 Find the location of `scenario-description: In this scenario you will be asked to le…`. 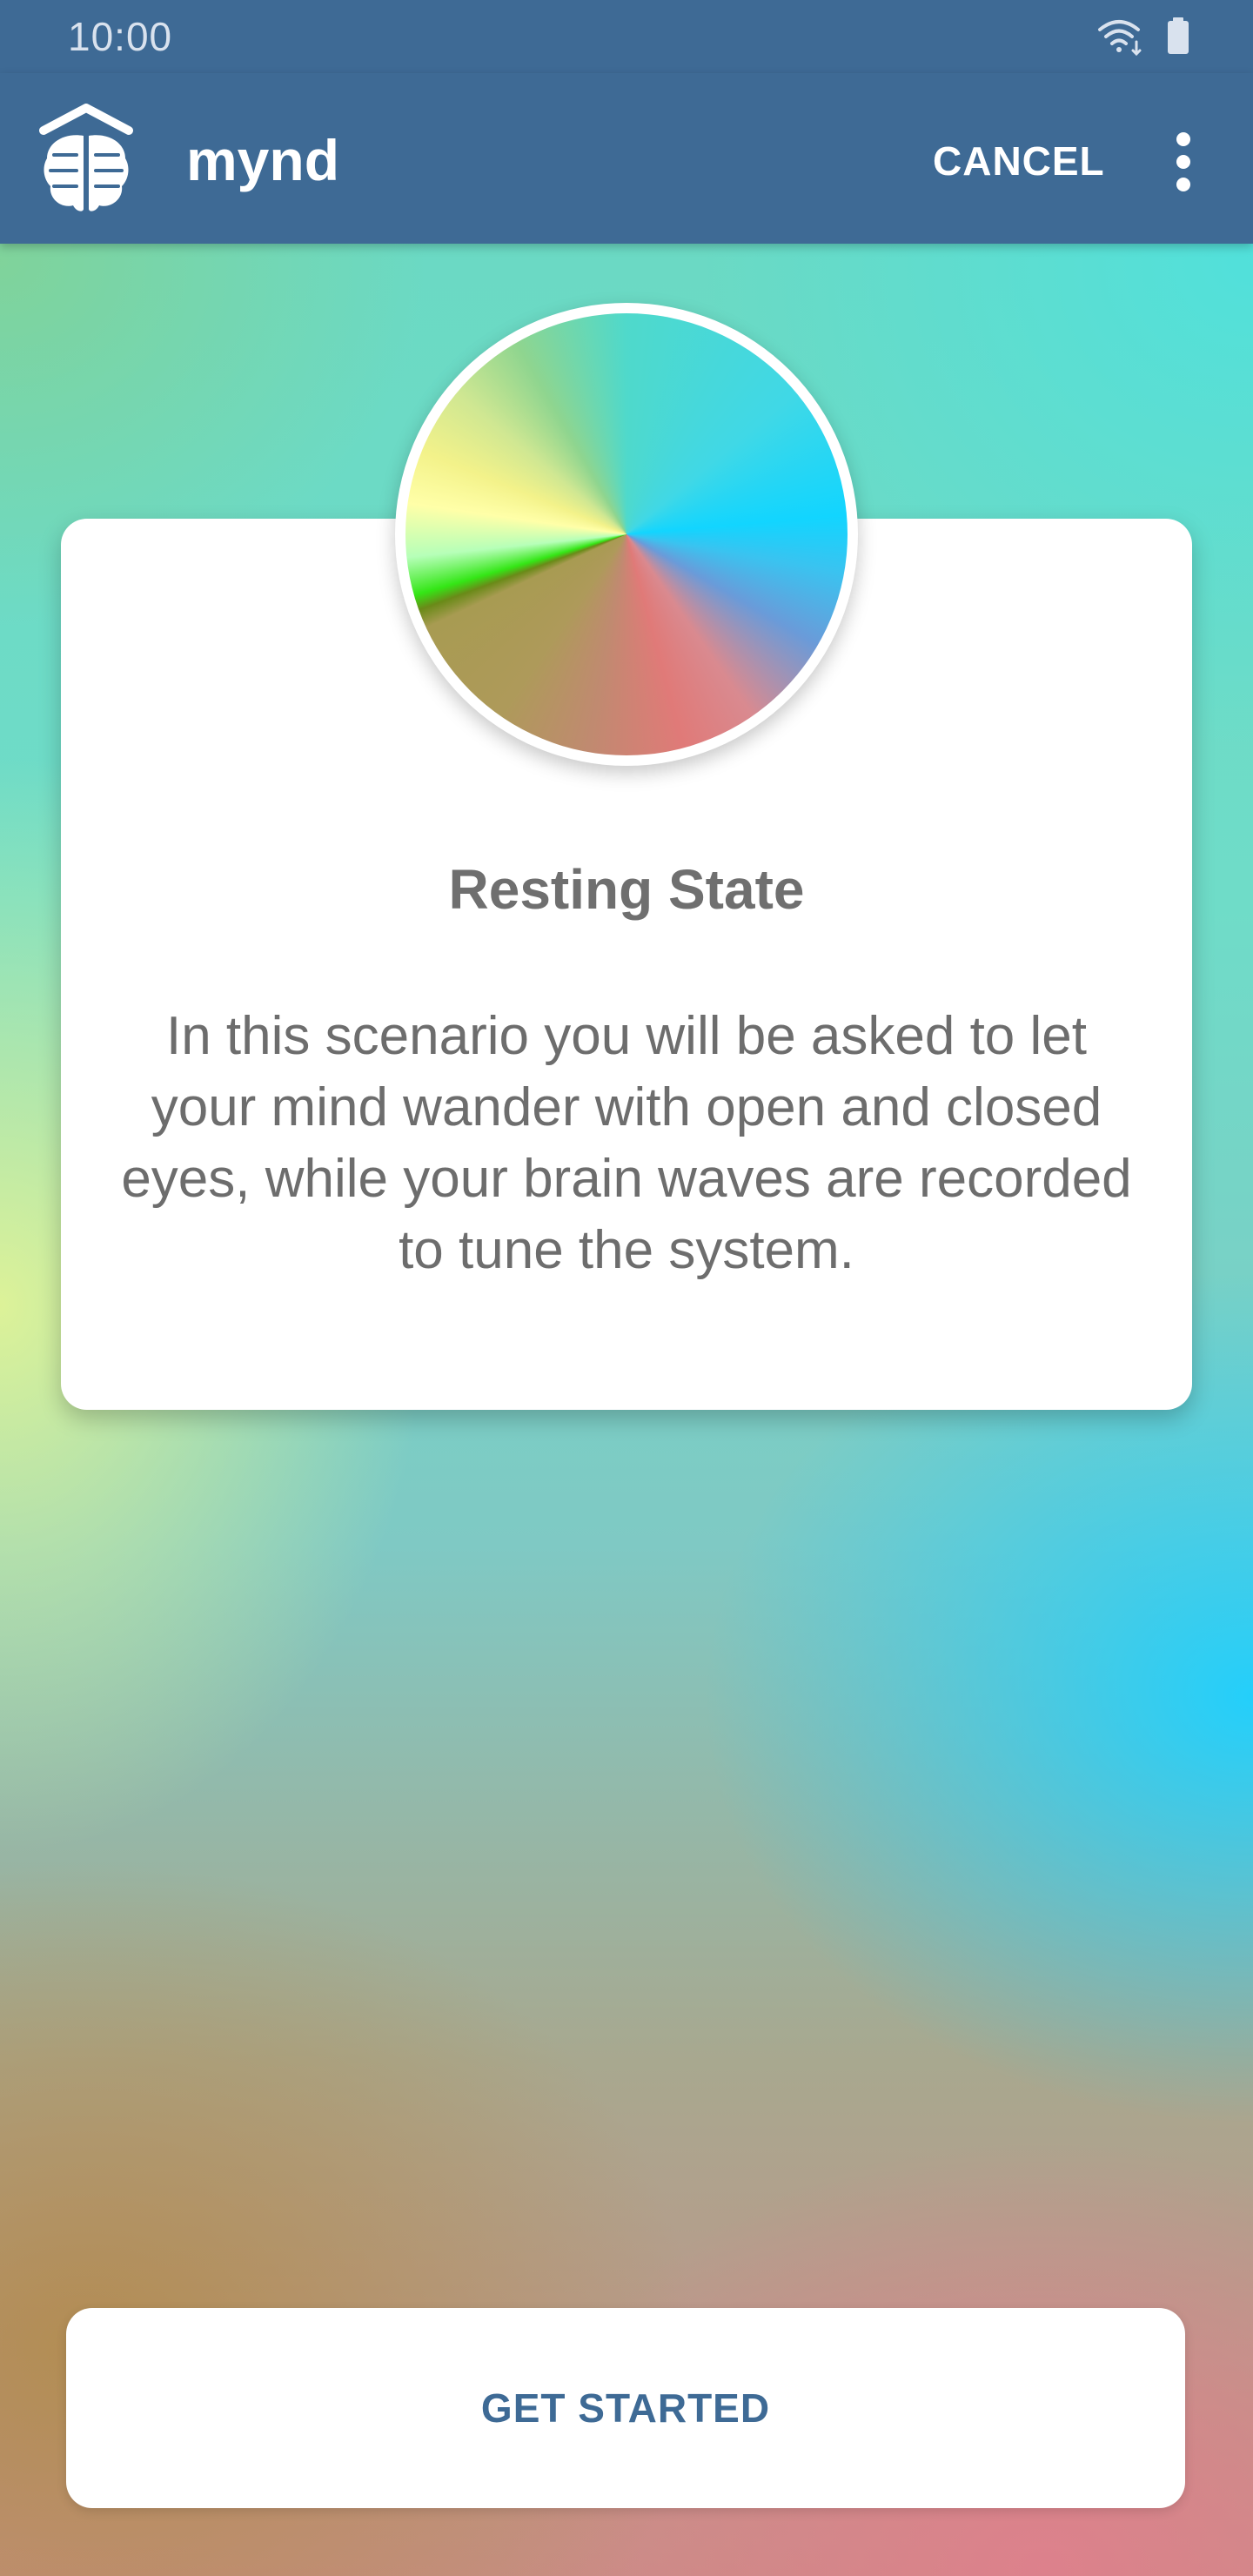

scenario-description: In this scenario you will be asked to le… is located at coordinates (626, 1143).